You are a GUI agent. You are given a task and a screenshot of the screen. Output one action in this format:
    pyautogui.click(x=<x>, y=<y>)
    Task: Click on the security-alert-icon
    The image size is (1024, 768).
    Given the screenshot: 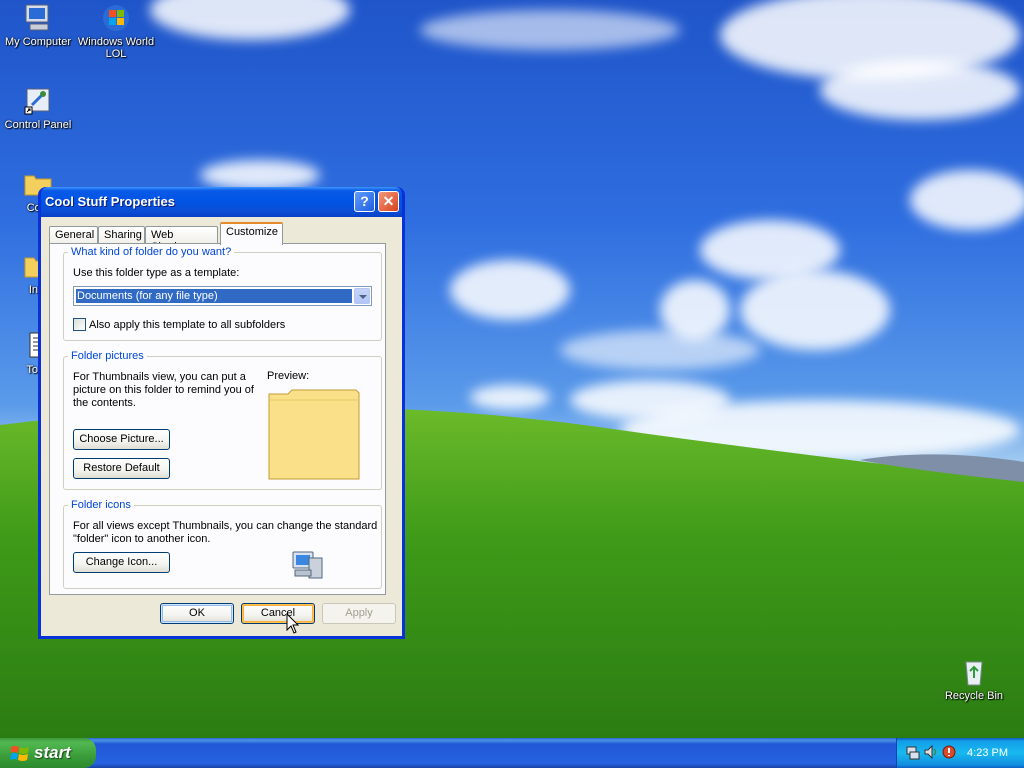 What is the action you would take?
    pyautogui.click(x=949, y=752)
    